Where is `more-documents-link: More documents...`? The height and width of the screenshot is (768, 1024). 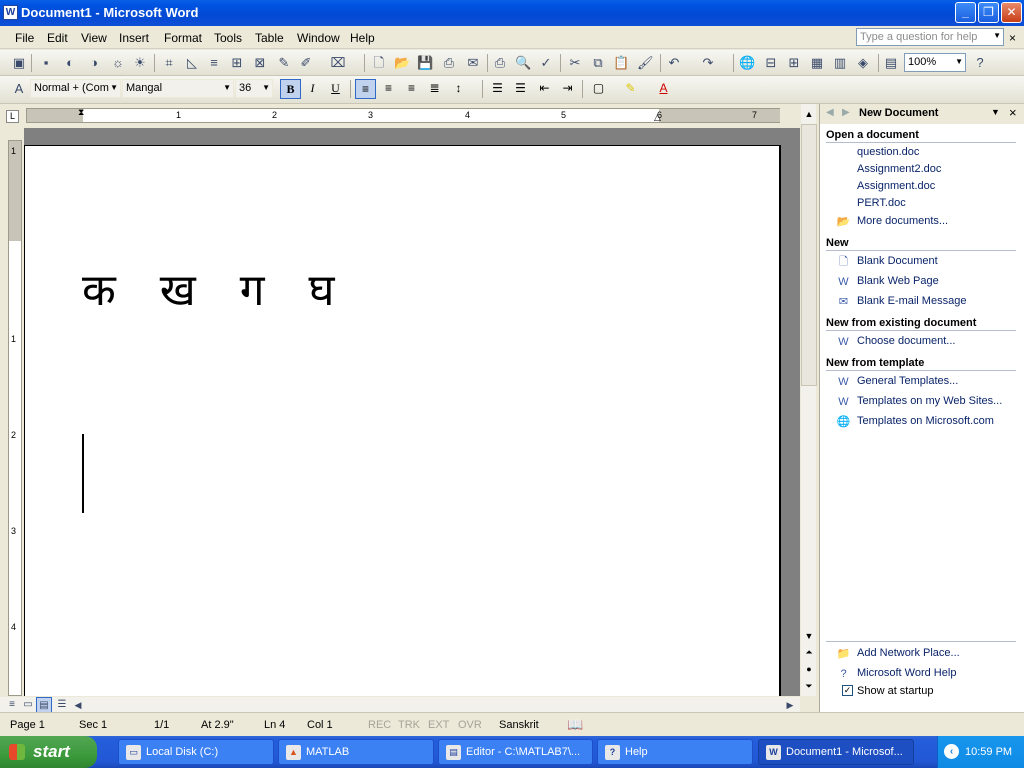
more-documents-link: More documents... is located at coordinates (902, 221).